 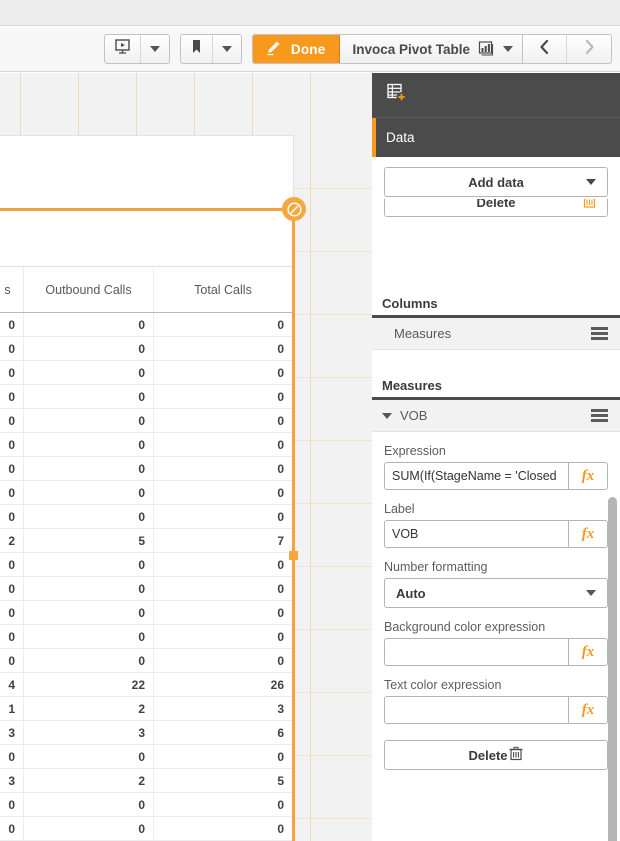 What do you see at coordinates (227, 49) in the screenshot?
I see `bookmark-dropdown-button` at bounding box center [227, 49].